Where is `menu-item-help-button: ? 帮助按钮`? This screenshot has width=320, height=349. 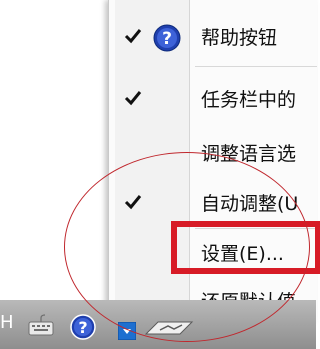 menu-item-help-button: ? 帮助按钮 is located at coordinates (216, 38).